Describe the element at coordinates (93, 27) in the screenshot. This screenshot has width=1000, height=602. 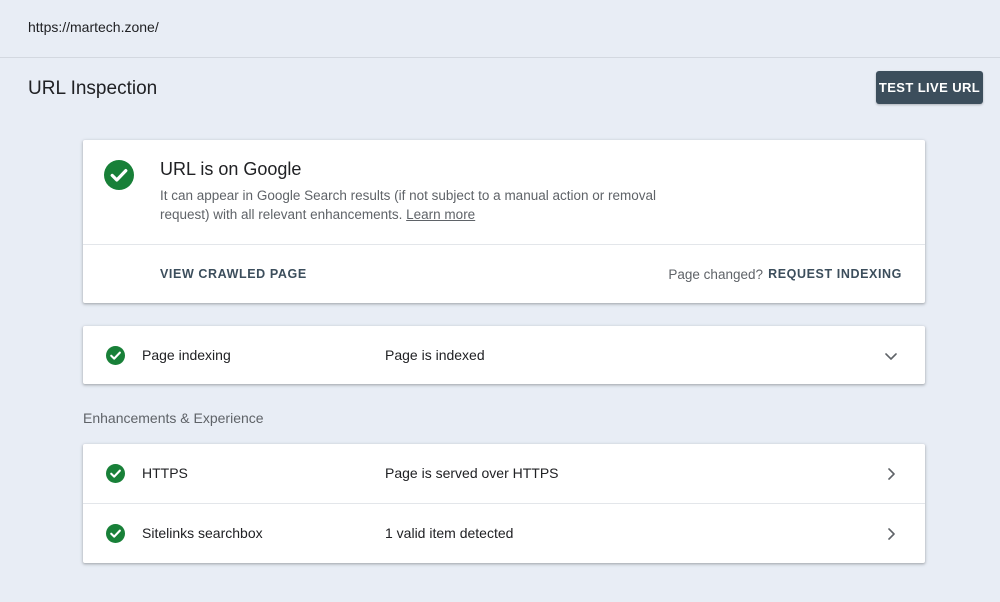
I see `inspected-url: https://martech.zone/` at that location.